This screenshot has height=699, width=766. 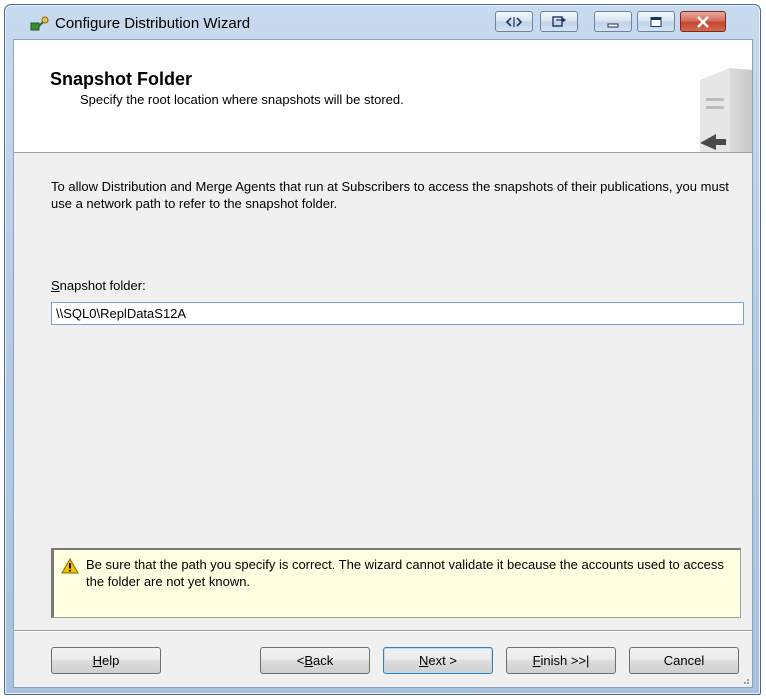 I want to click on minimize-icon, so click(x=613, y=25).